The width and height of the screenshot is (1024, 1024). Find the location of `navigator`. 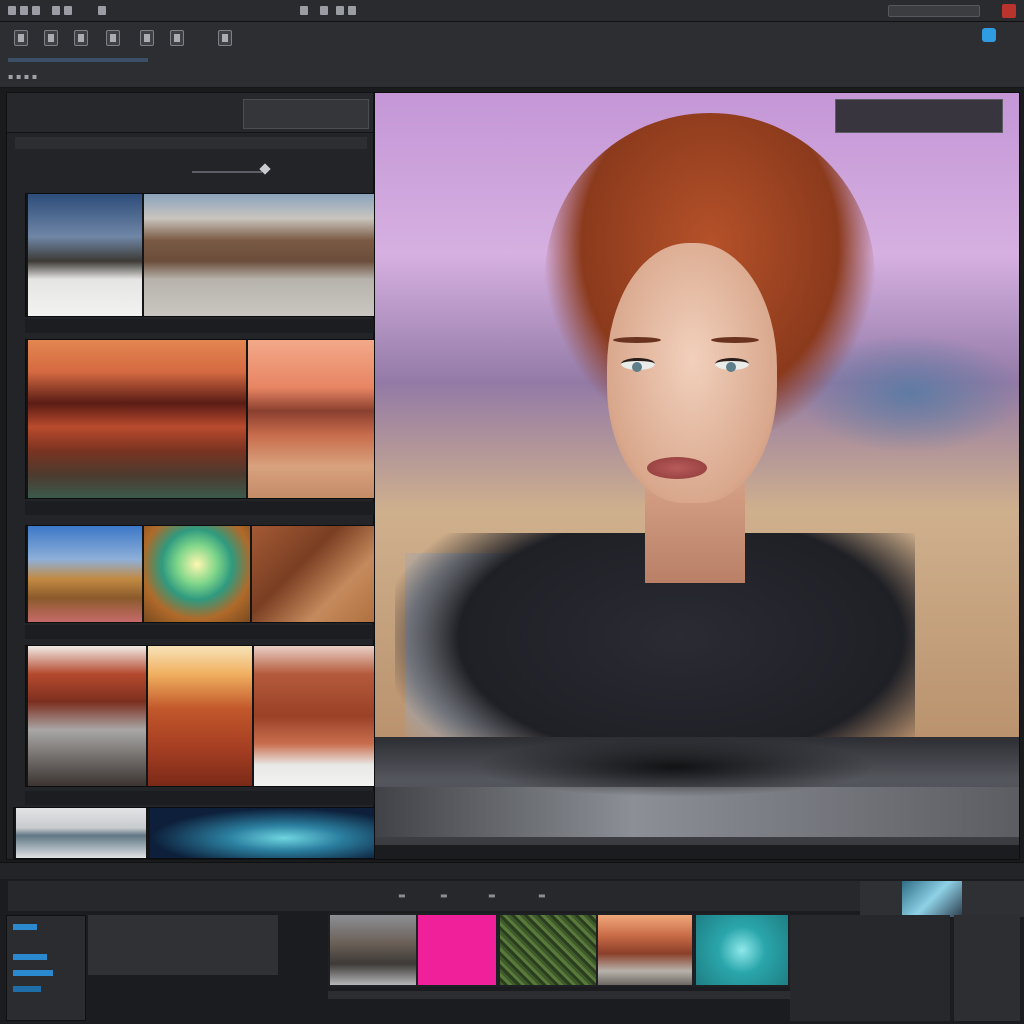

navigator is located at coordinates (942, 899).